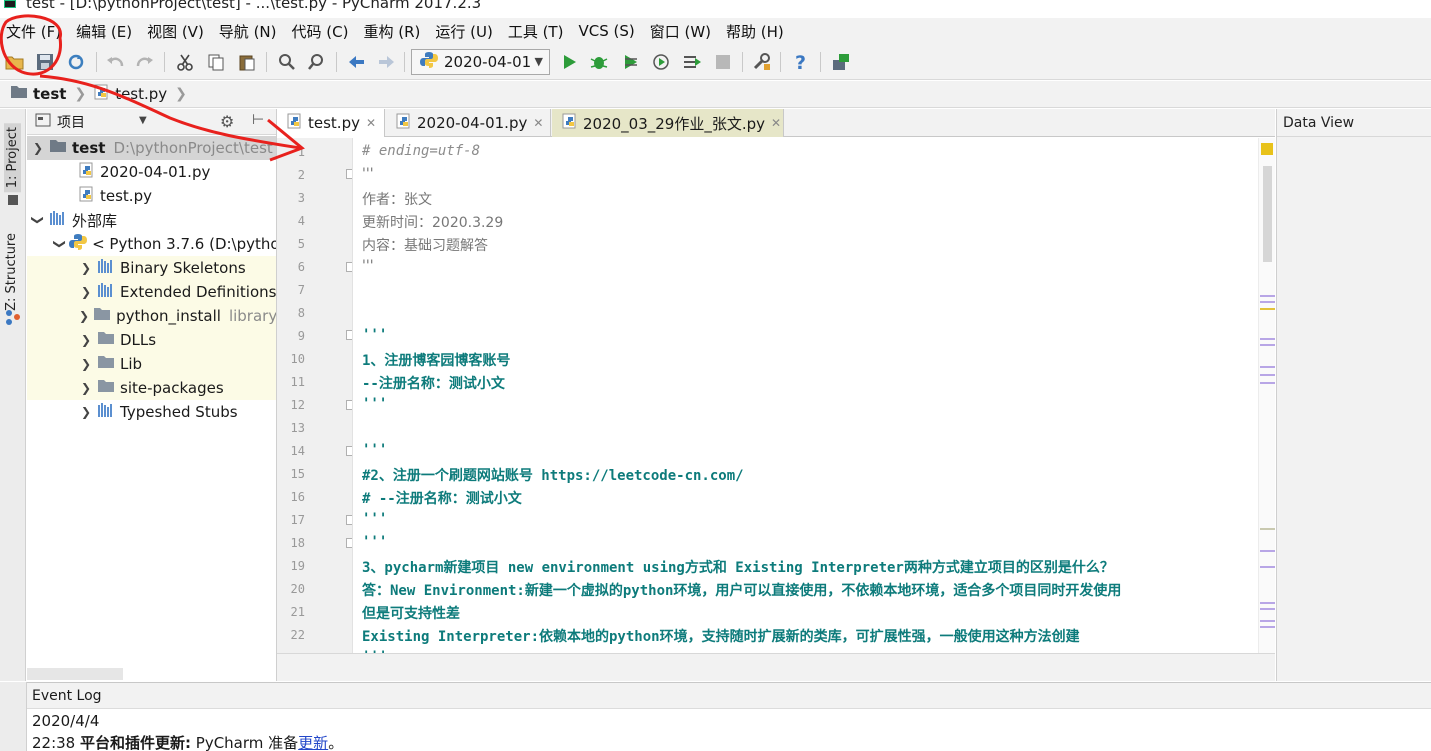  I want to click on tree-item-library: ❯ DLLs, so click(151, 340).